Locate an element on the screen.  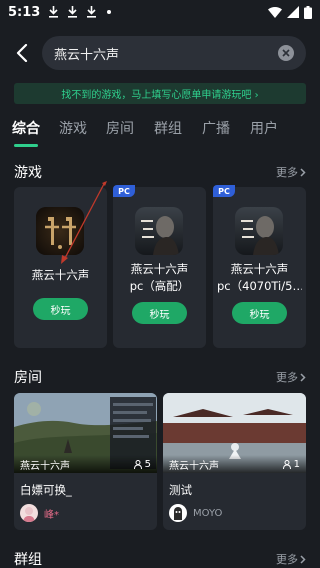
game-card: PC 燕云十六声 pc（高配） 秒玩 is located at coordinates (159, 266).